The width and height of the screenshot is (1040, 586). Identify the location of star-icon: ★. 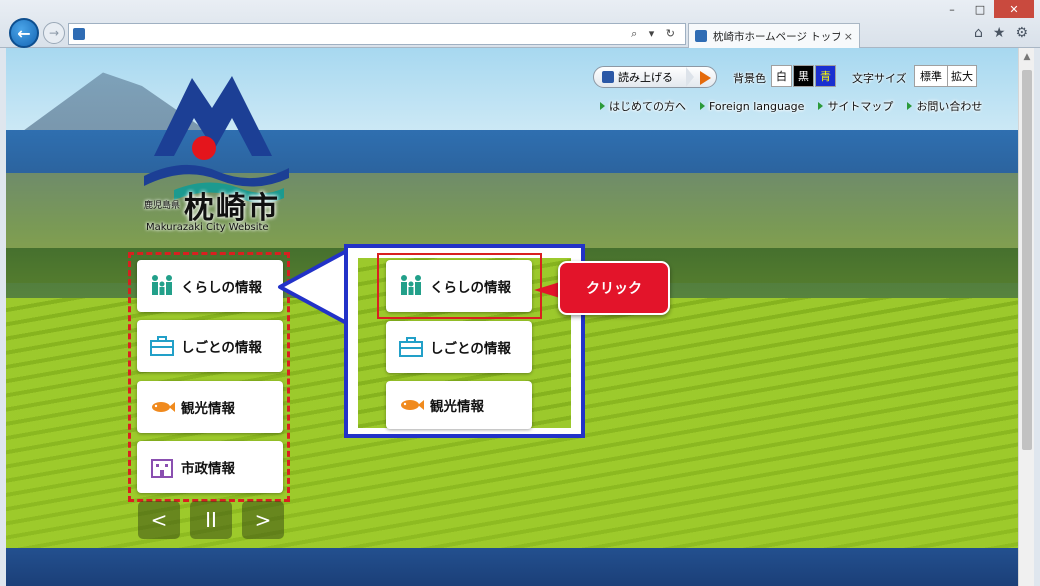
(999, 33).